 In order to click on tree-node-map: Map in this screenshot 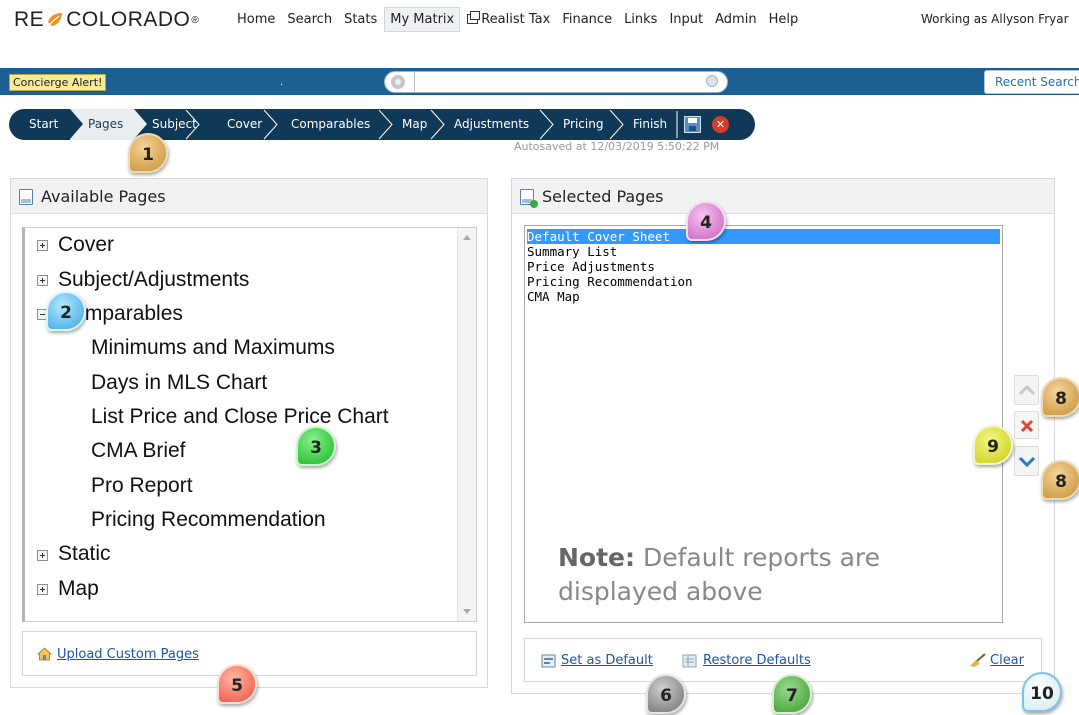, I will do `click(78, 589)`.